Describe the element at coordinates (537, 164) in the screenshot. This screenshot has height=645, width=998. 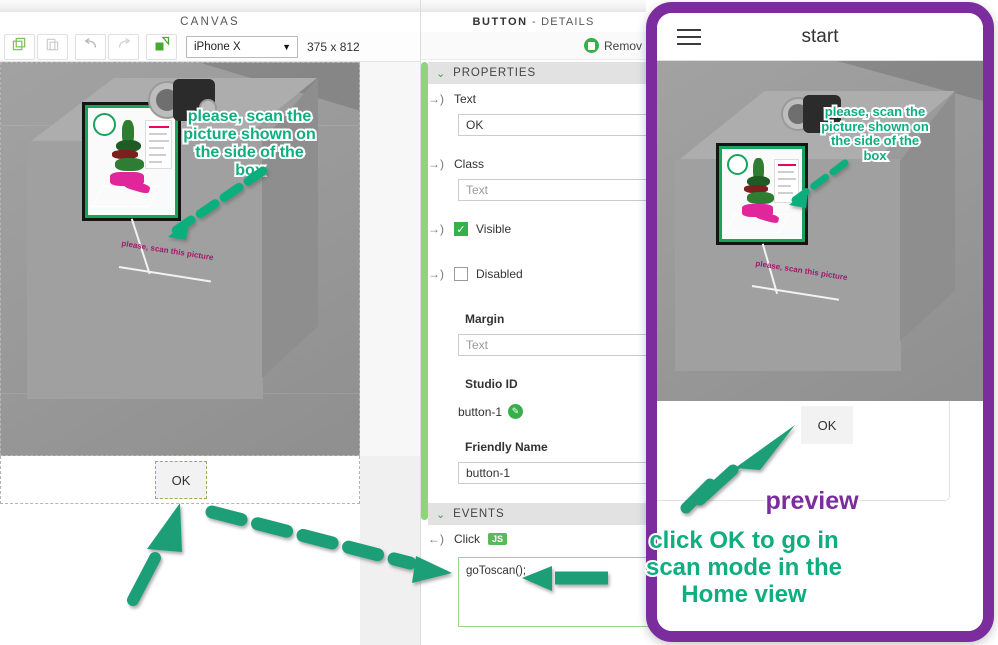
I see `property-row-class: →) Class` at that location.